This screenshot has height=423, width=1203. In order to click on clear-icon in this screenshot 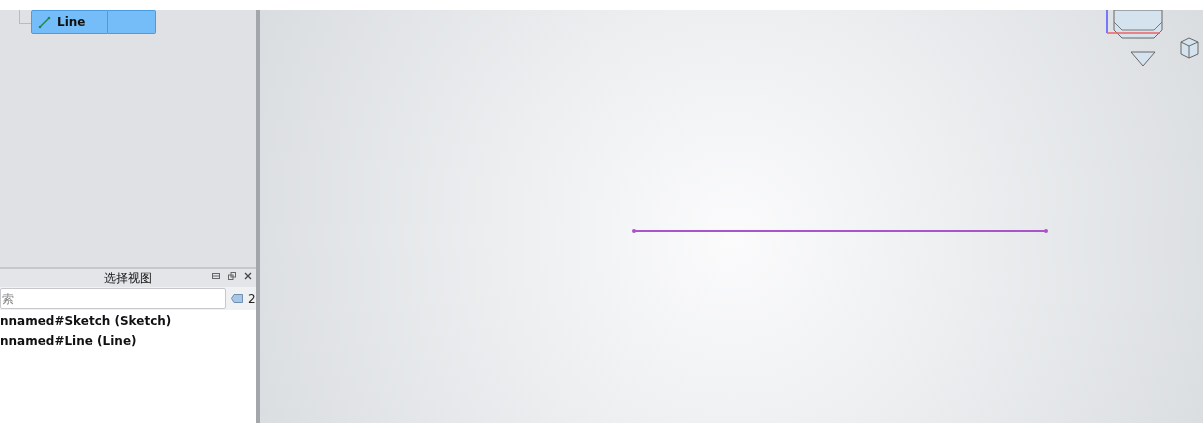, I will do `click(237, 298)`.